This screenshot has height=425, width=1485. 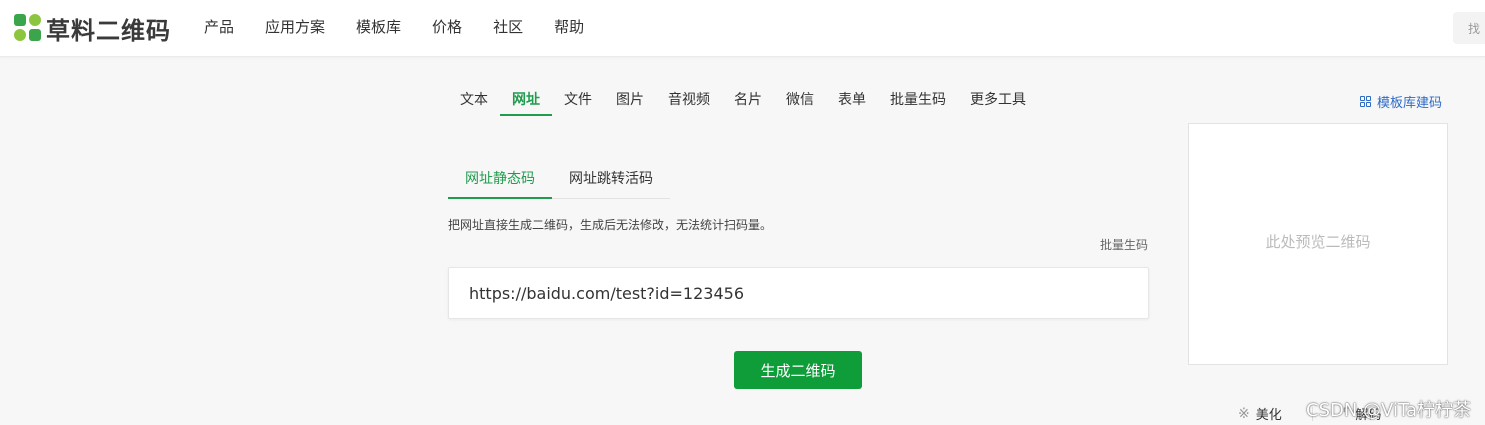 What do you see at coordinates (526, 103) in the screenshot?
I see `tab-url: 网址` at bounding box center [526, 103].